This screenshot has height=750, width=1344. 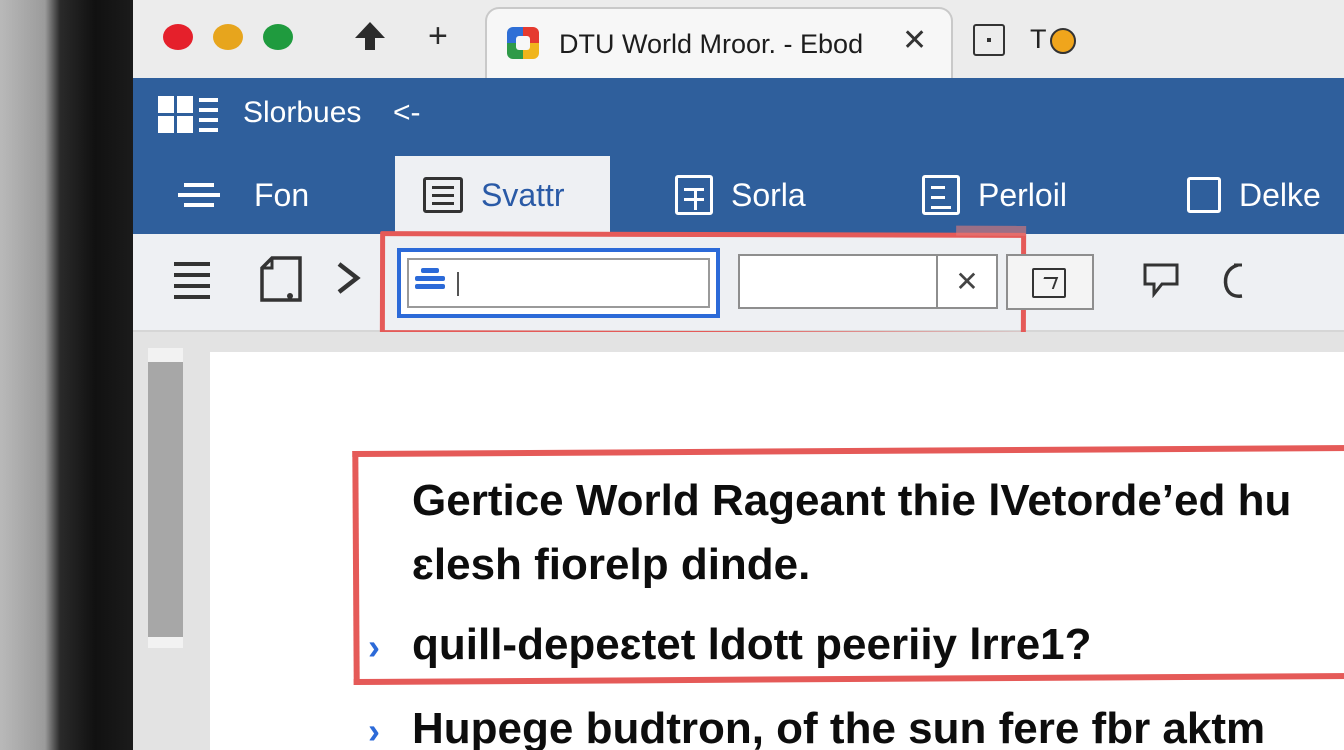 What do you see at coordinates (989, 40) in the screenshot?
I see `tab-actions-icon` at bounding box center [989, 40].